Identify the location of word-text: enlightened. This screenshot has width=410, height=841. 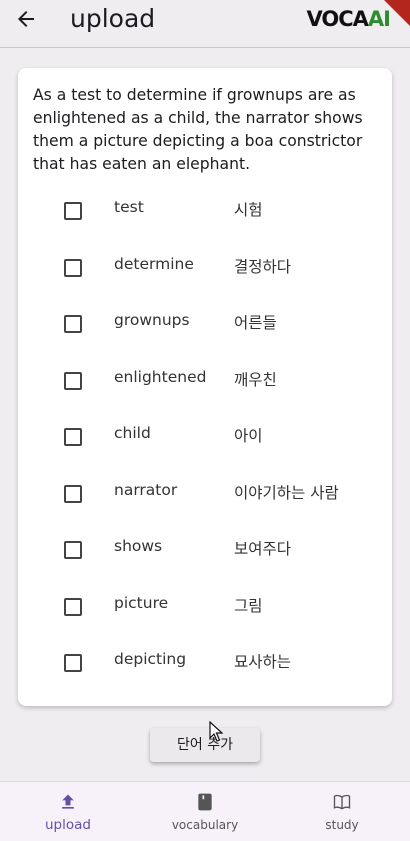
(160, 376).